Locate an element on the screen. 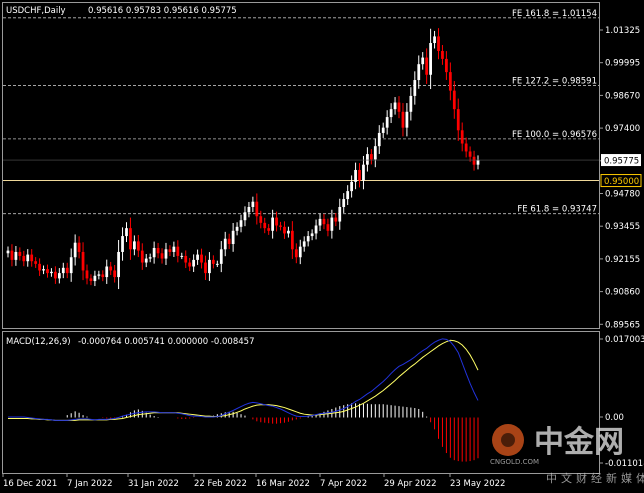 The width and height of the screenshot is (644, 493). price-tick-label: 0.99995 is located at coordinates (622, 64).